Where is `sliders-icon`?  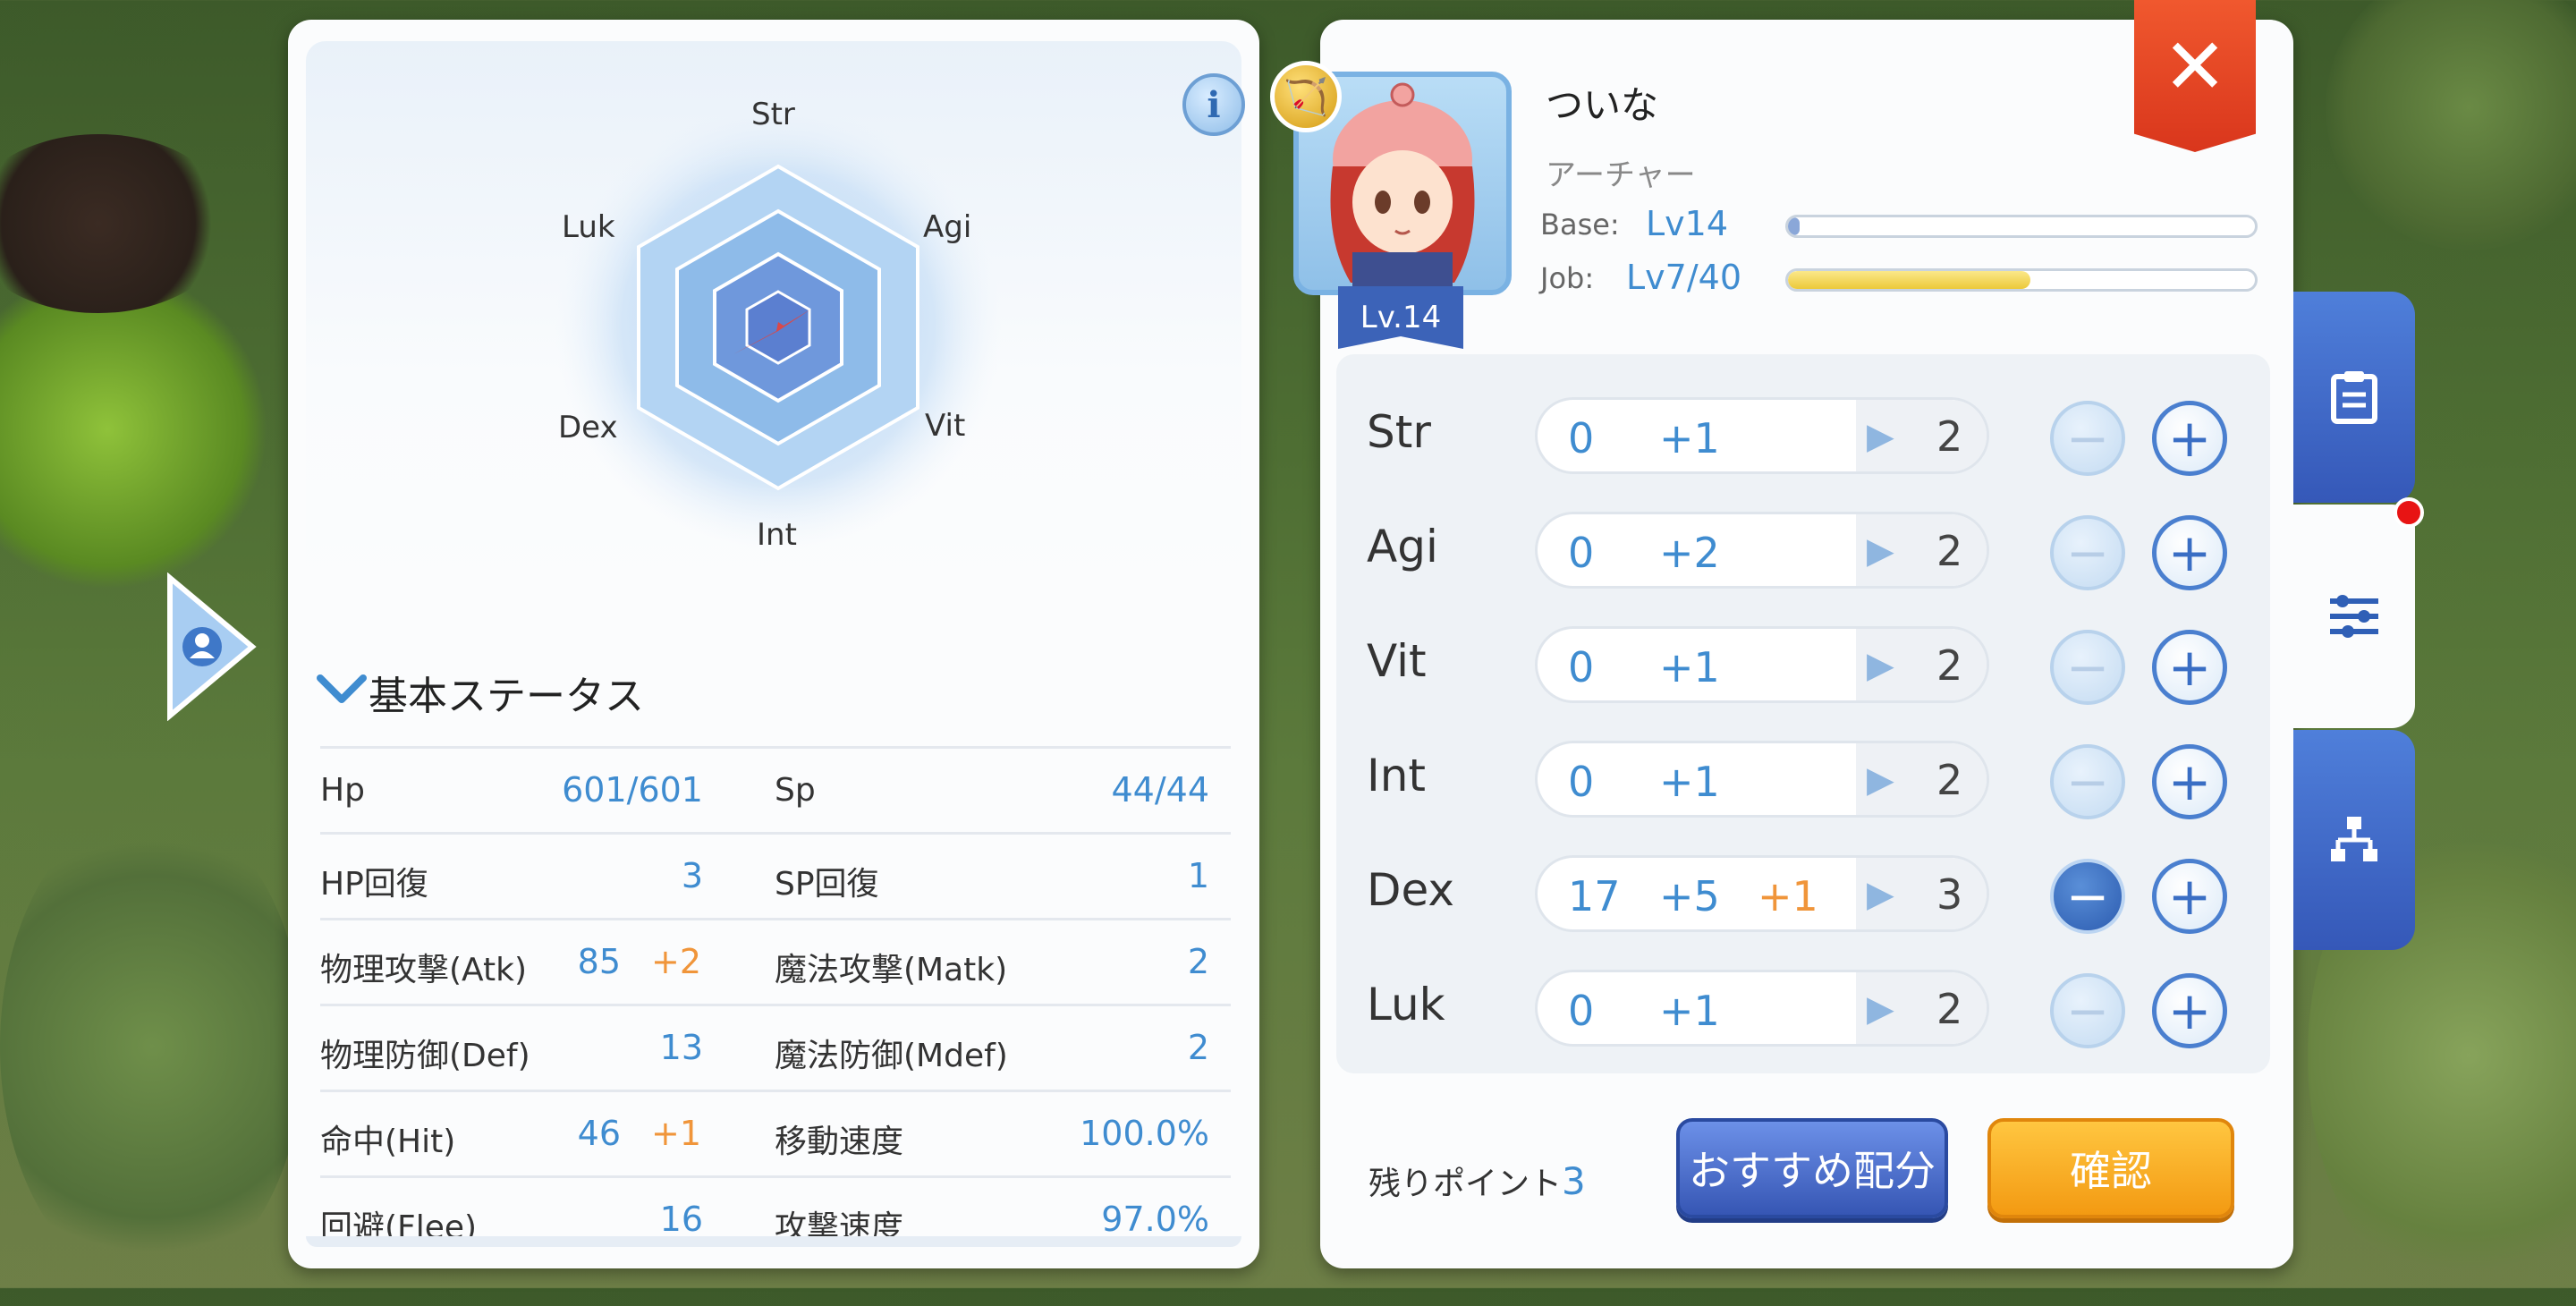
sliders-icon is located at coordinates (2354, 616).